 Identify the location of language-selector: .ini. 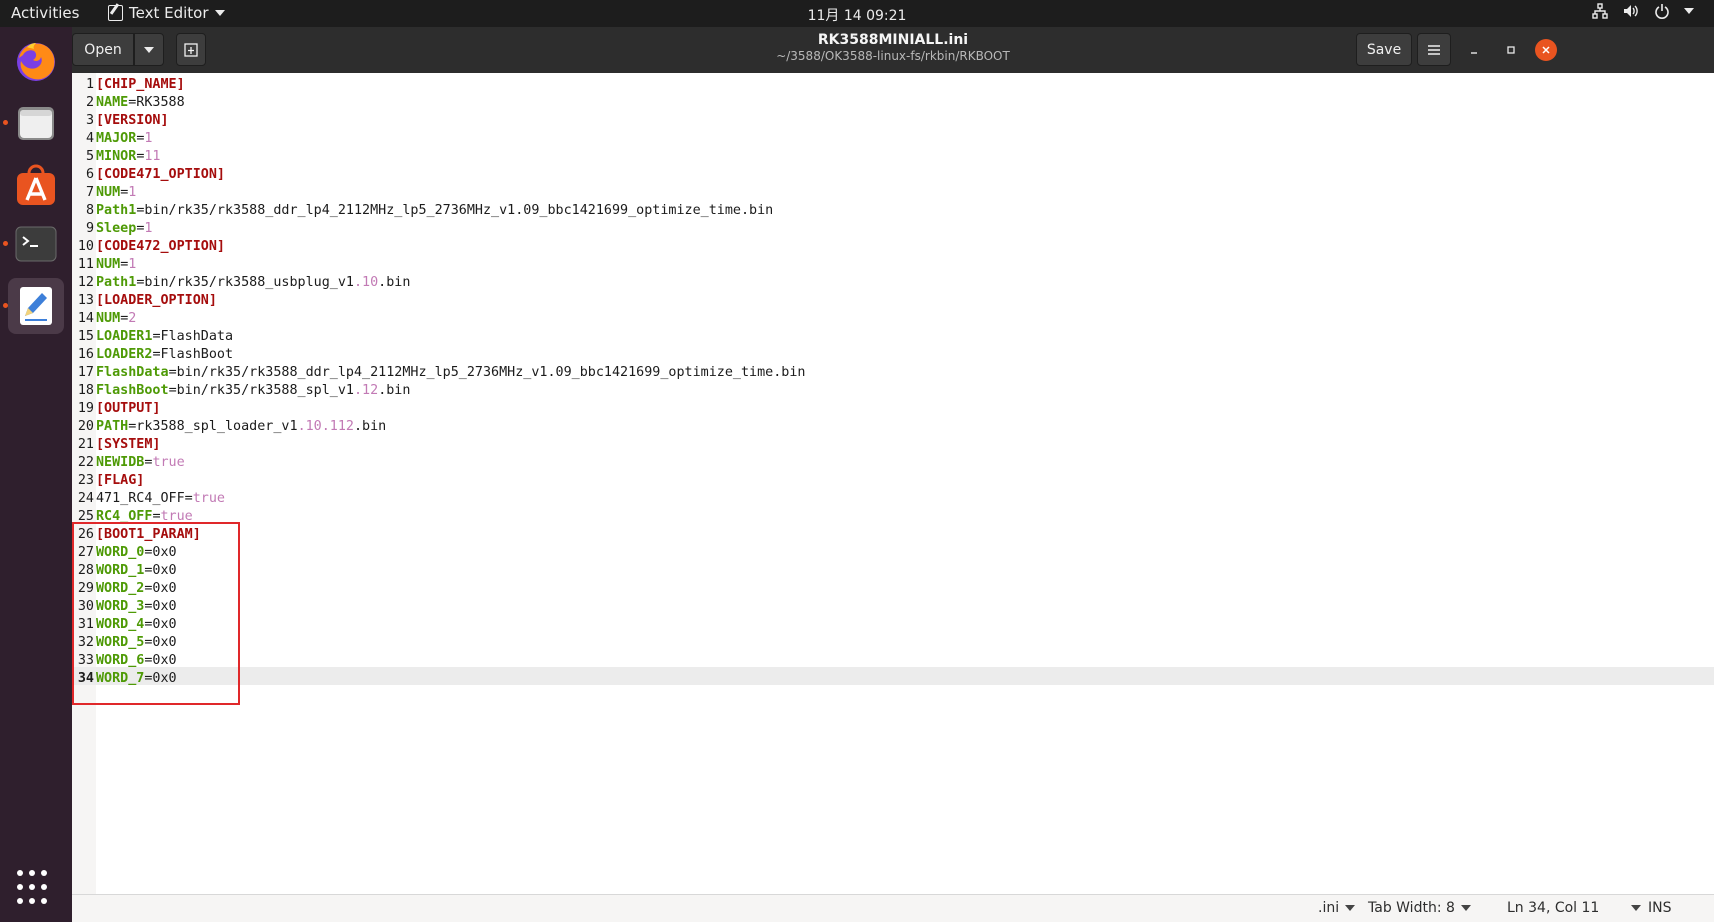
(1337, 908).